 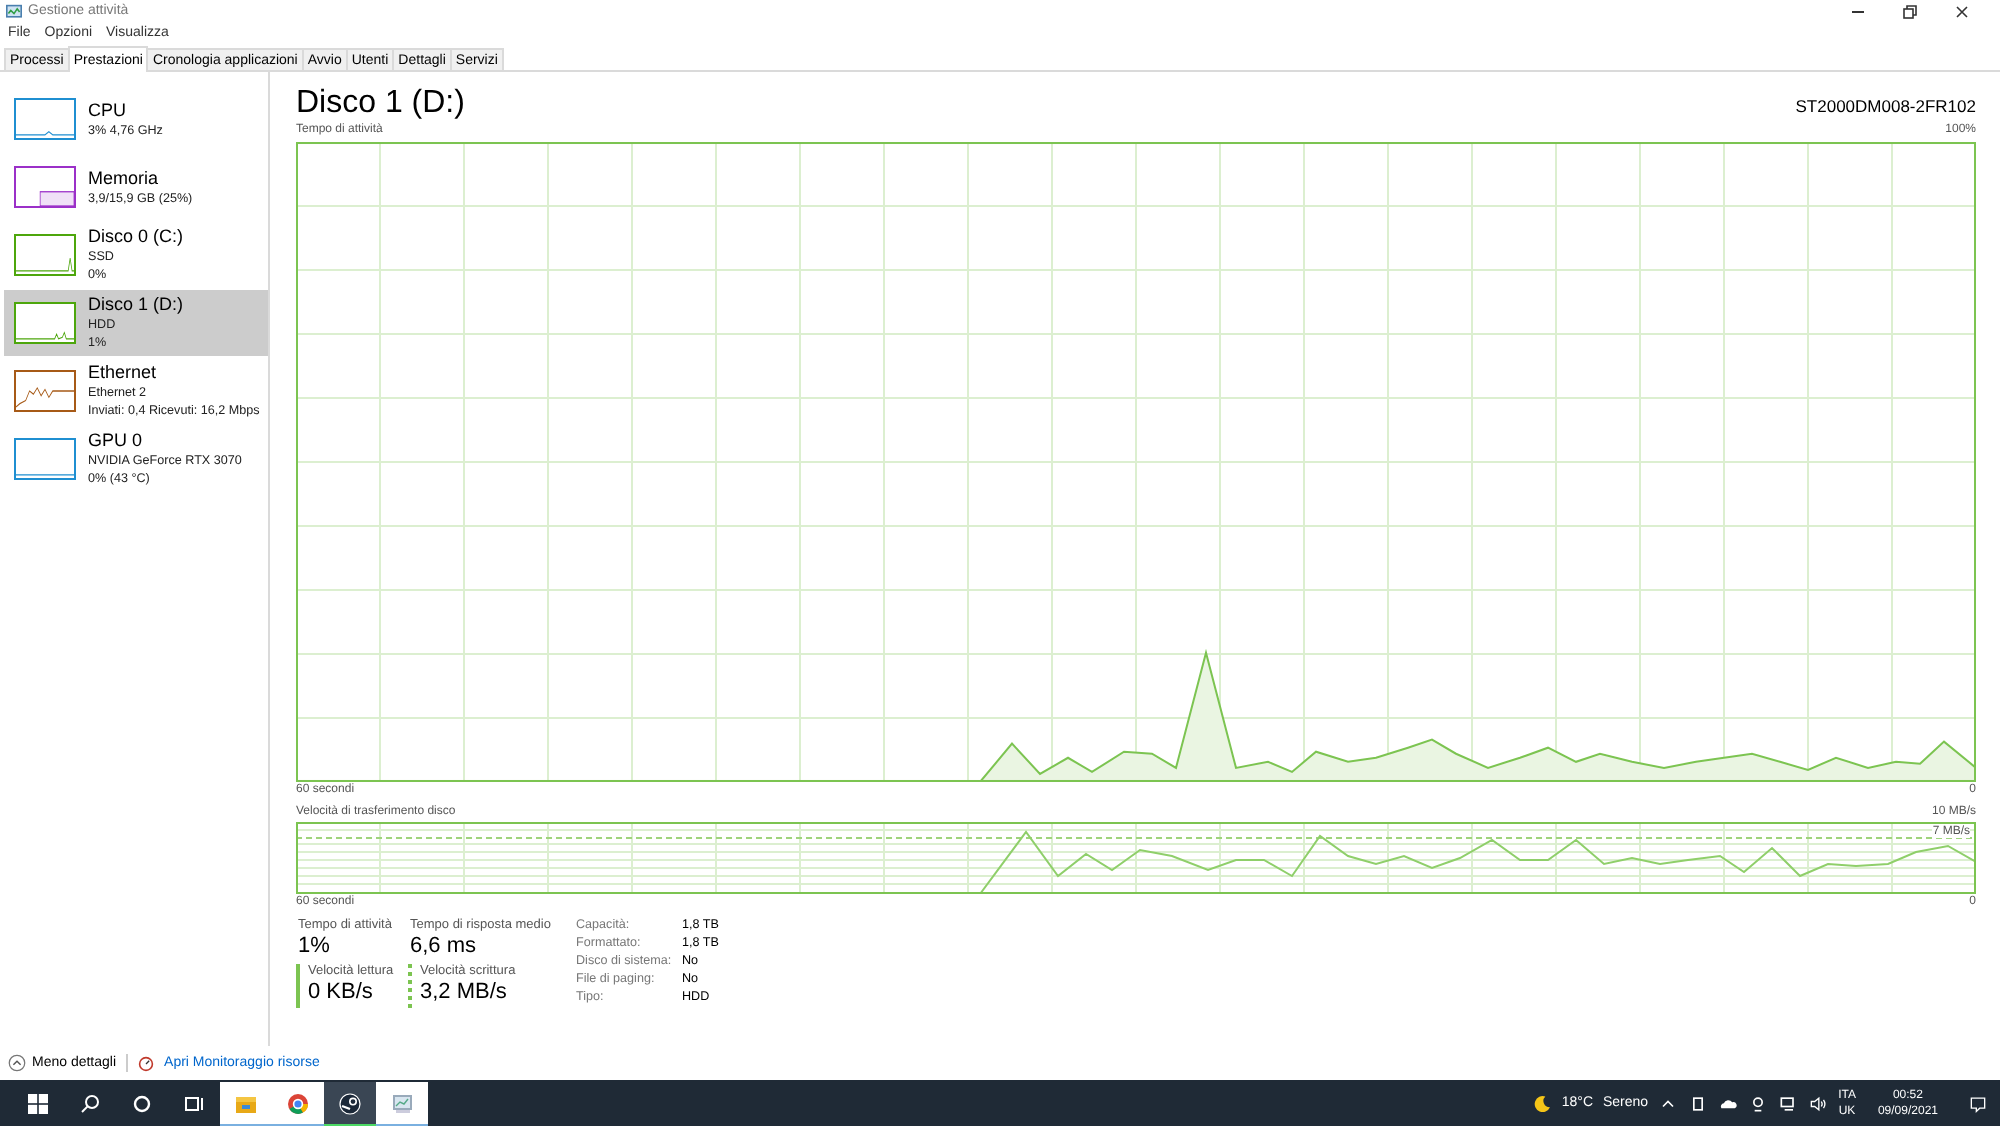 I want to click on item-name: Memoria, so click(x=124, y=178).